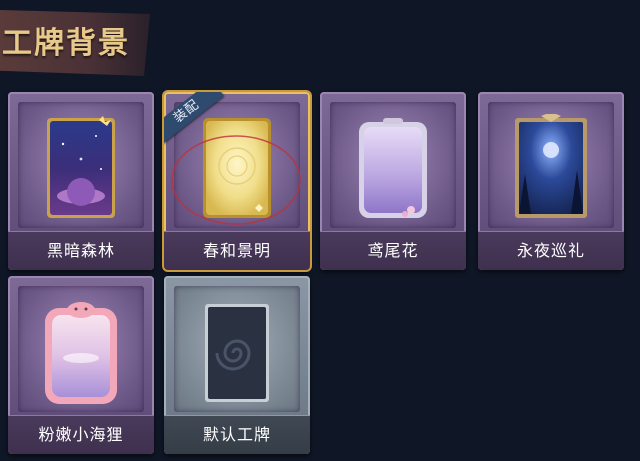 Image resolution: width=640 pixels, height=461 pixels. Describe the element at coordinates (81, 353) in the screenshot. I see `pink-beaver-thumbnail` at that location.